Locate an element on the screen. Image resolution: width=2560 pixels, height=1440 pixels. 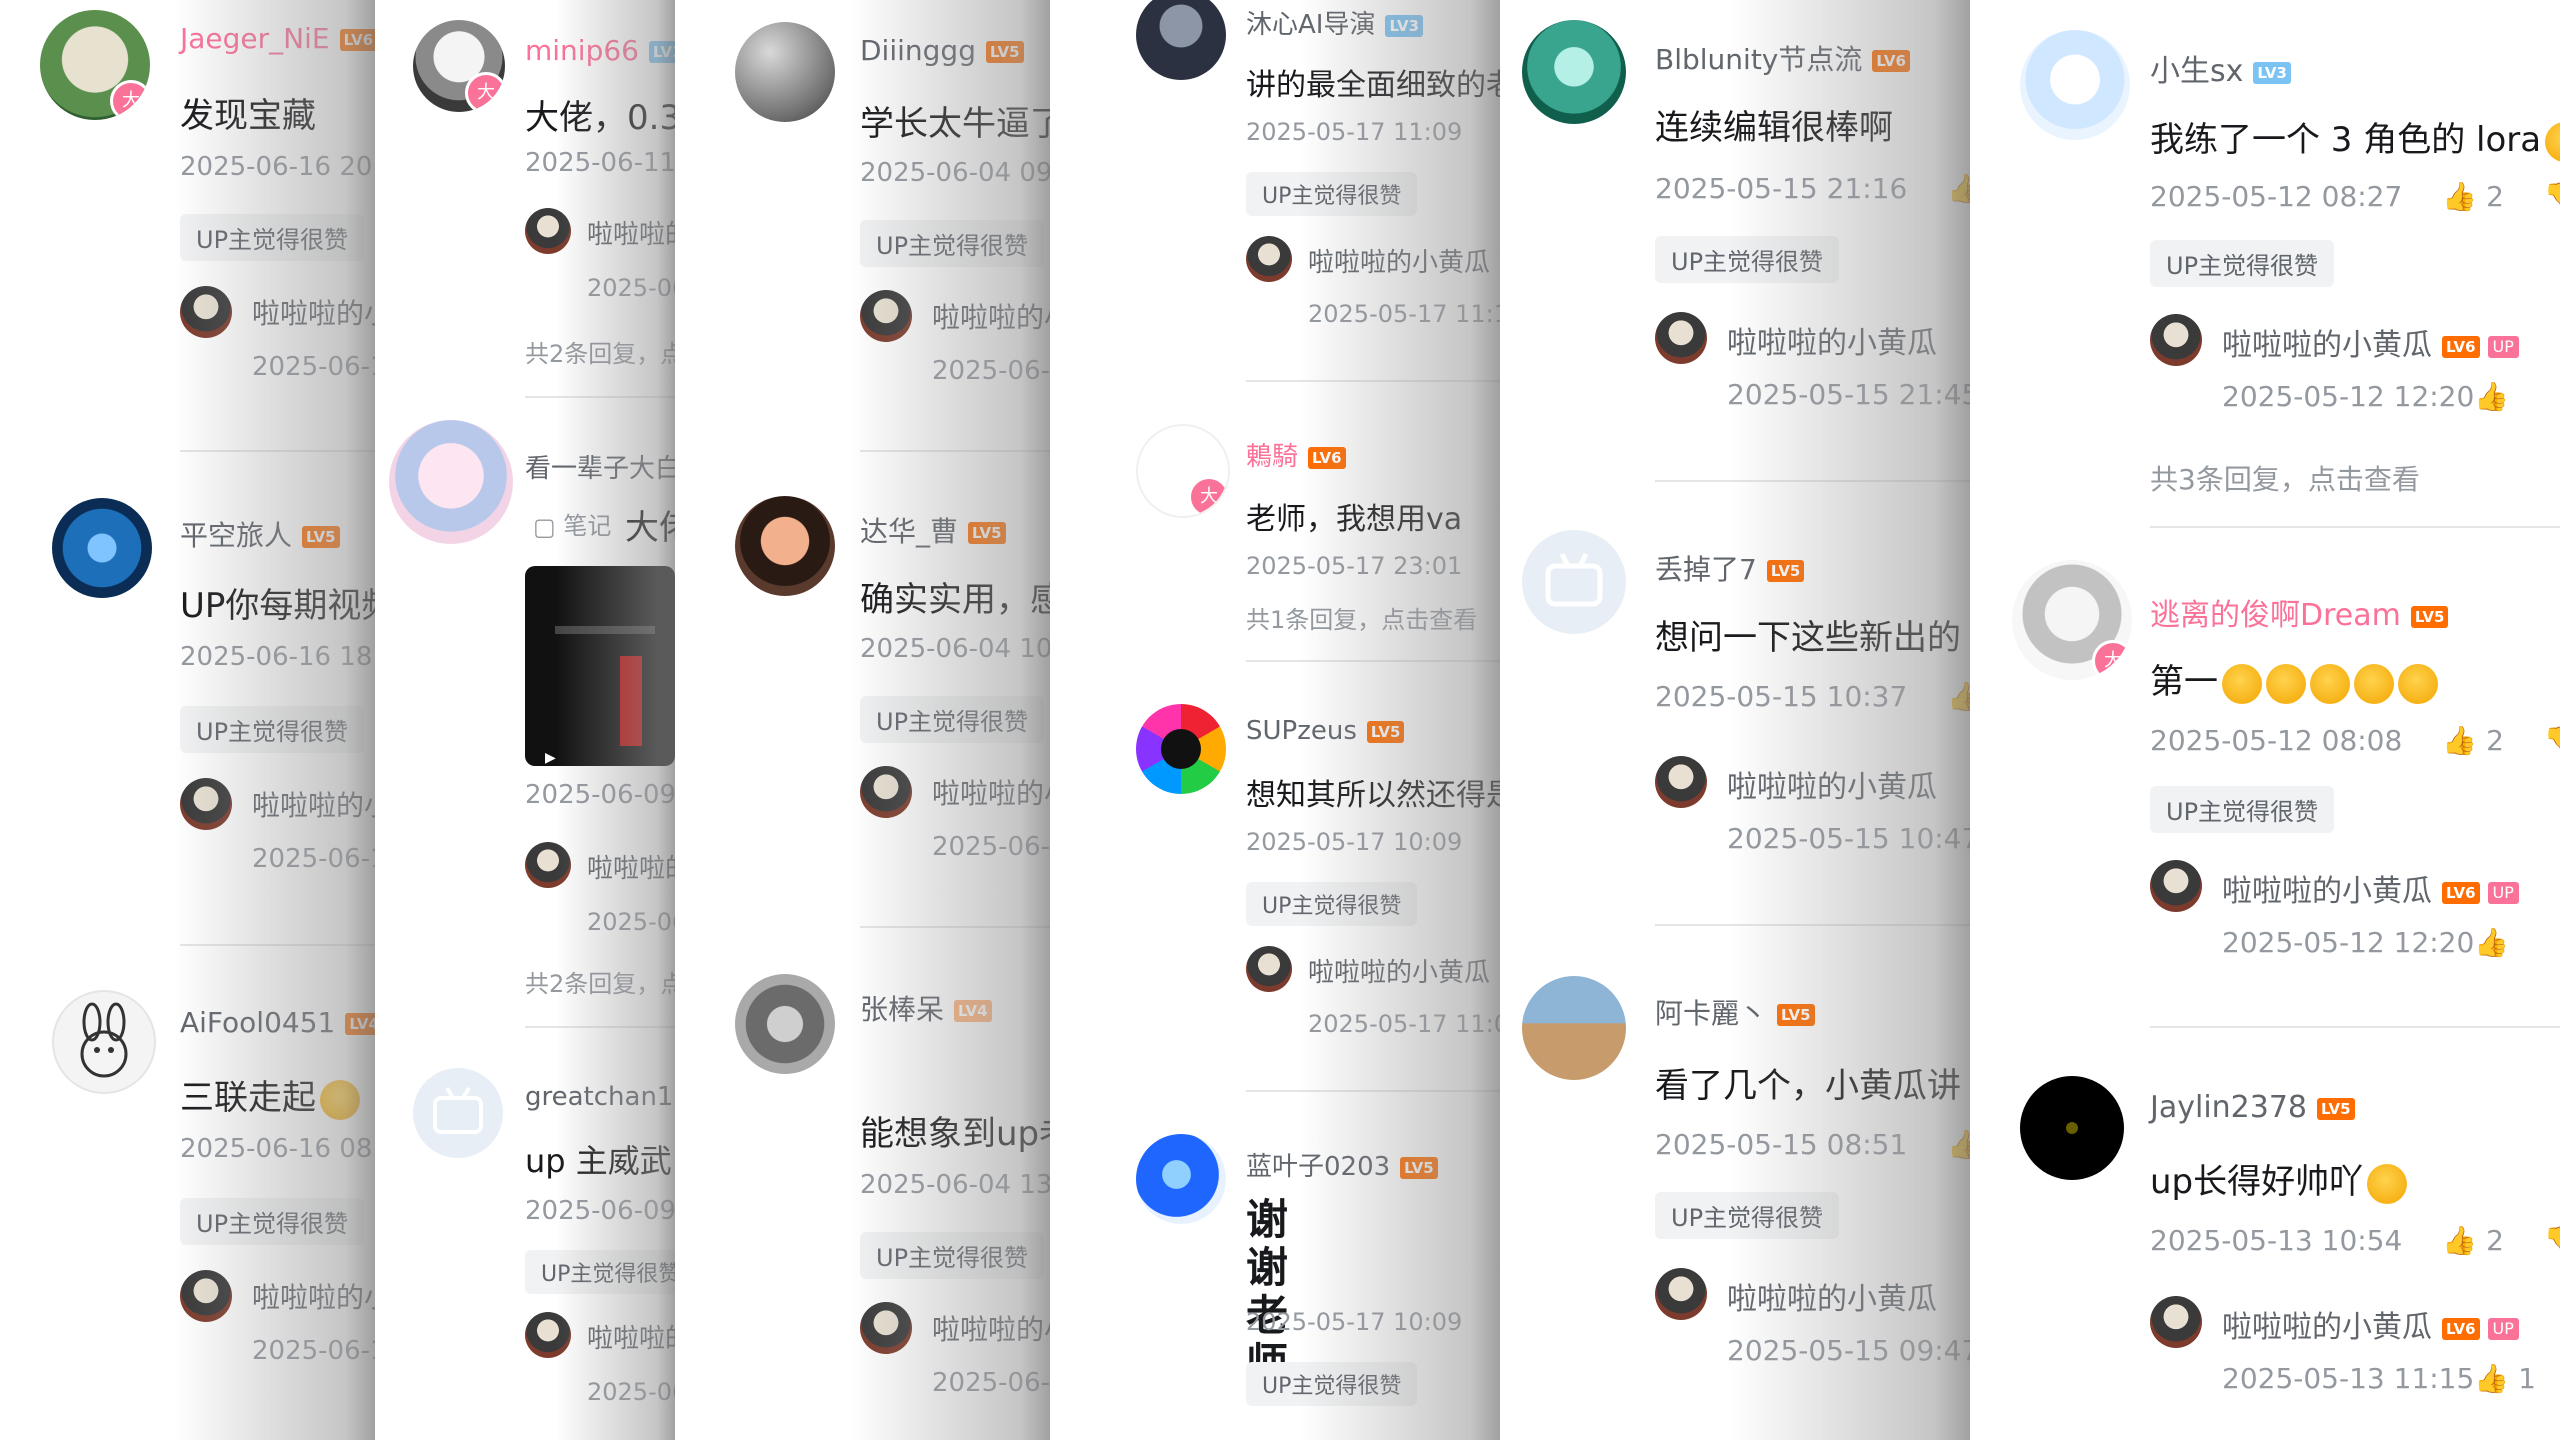
level-badge: LV3 is located at coordinates (2272, 72).